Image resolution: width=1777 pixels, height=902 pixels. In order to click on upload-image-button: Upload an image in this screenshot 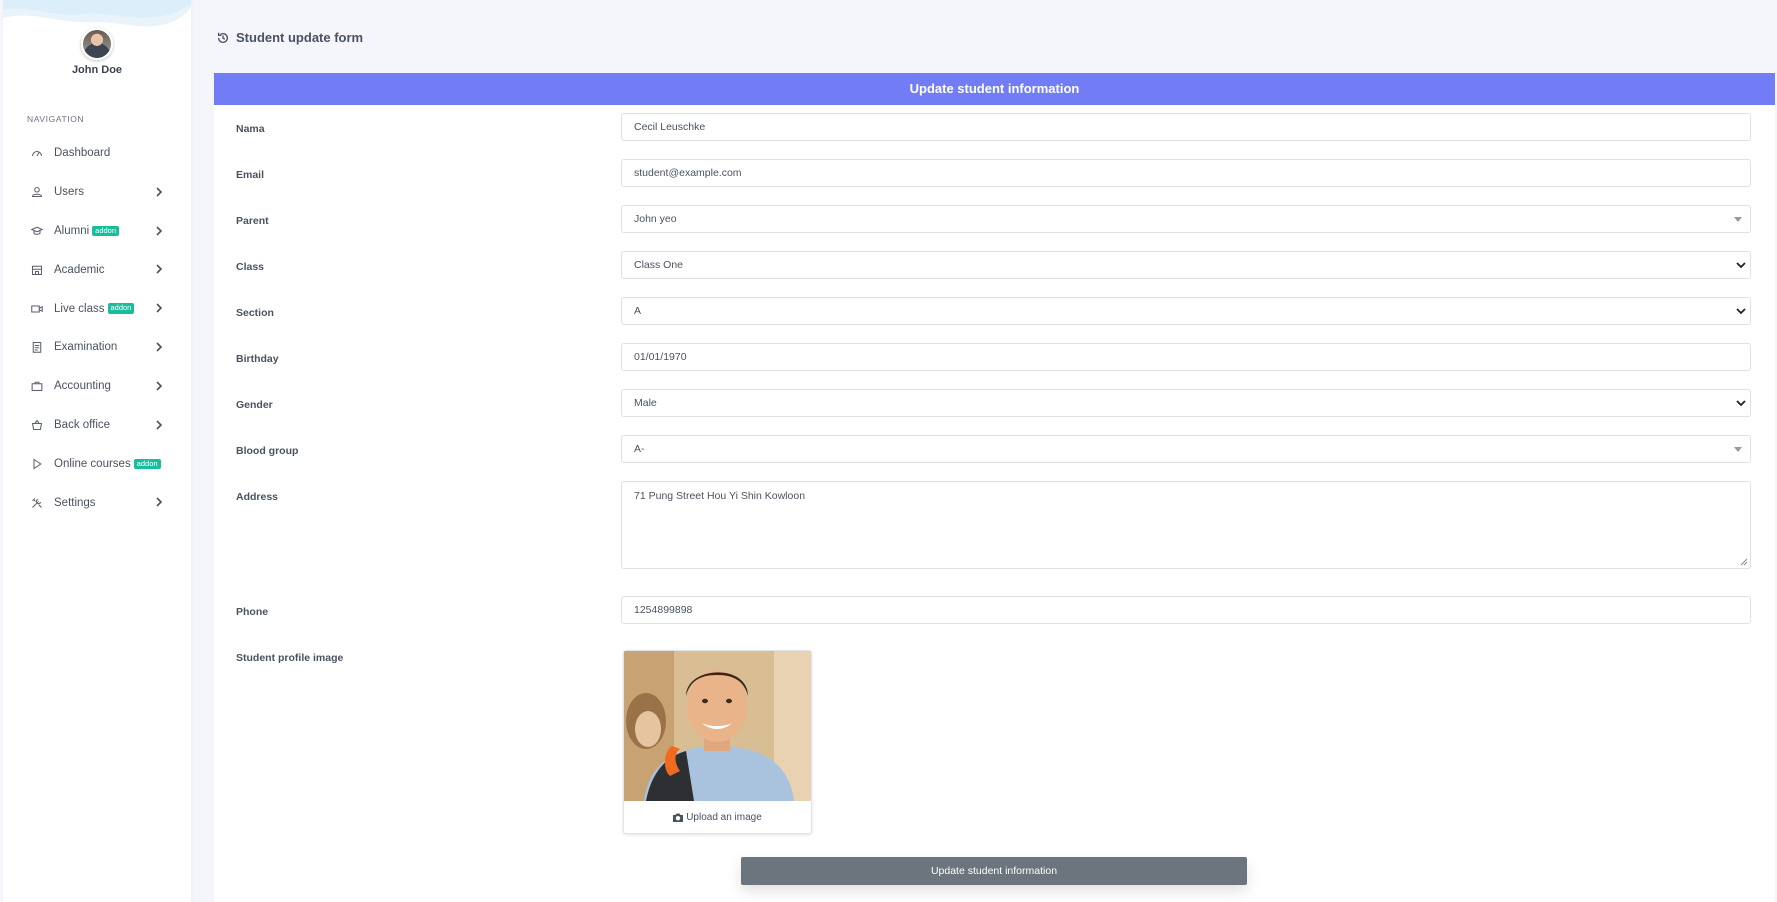, I will do `click(717, 817)`.